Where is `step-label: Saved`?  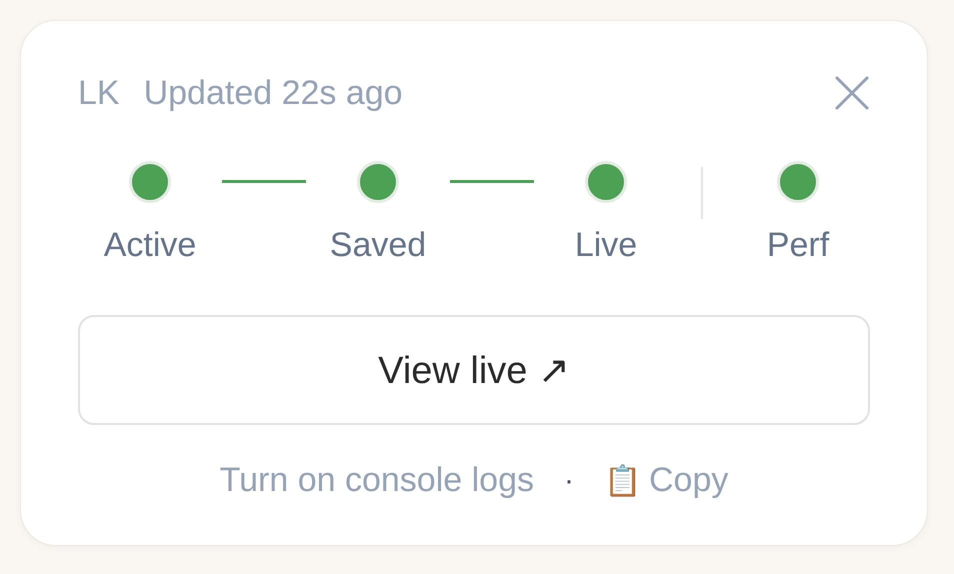 step-label: Saved is located at coordinates (378, 245).